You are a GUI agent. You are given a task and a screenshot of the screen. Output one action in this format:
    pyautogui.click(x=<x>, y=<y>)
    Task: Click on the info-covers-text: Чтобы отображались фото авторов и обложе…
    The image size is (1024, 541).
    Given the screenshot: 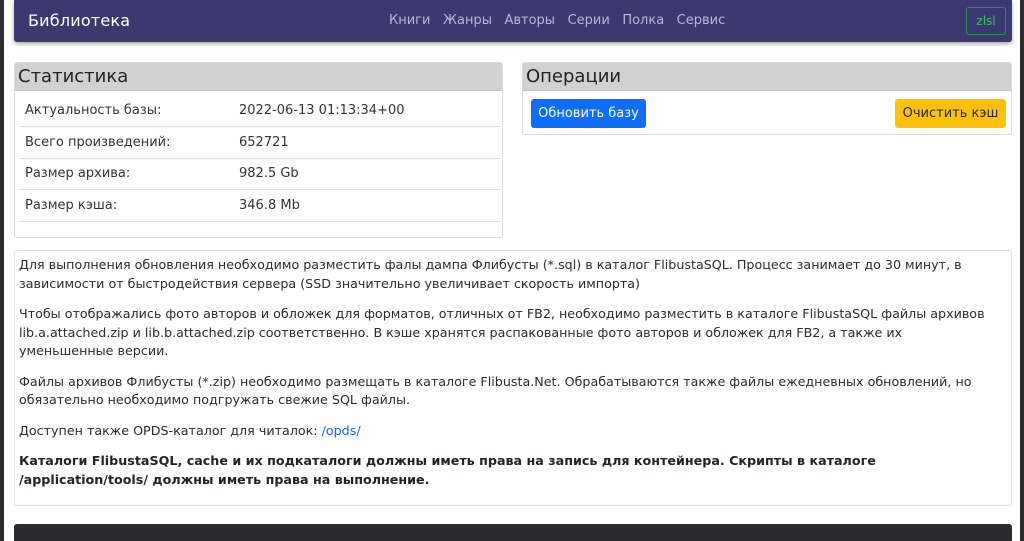 What is the action you would take?
    pyautogui.click(x=502, y=332)
    